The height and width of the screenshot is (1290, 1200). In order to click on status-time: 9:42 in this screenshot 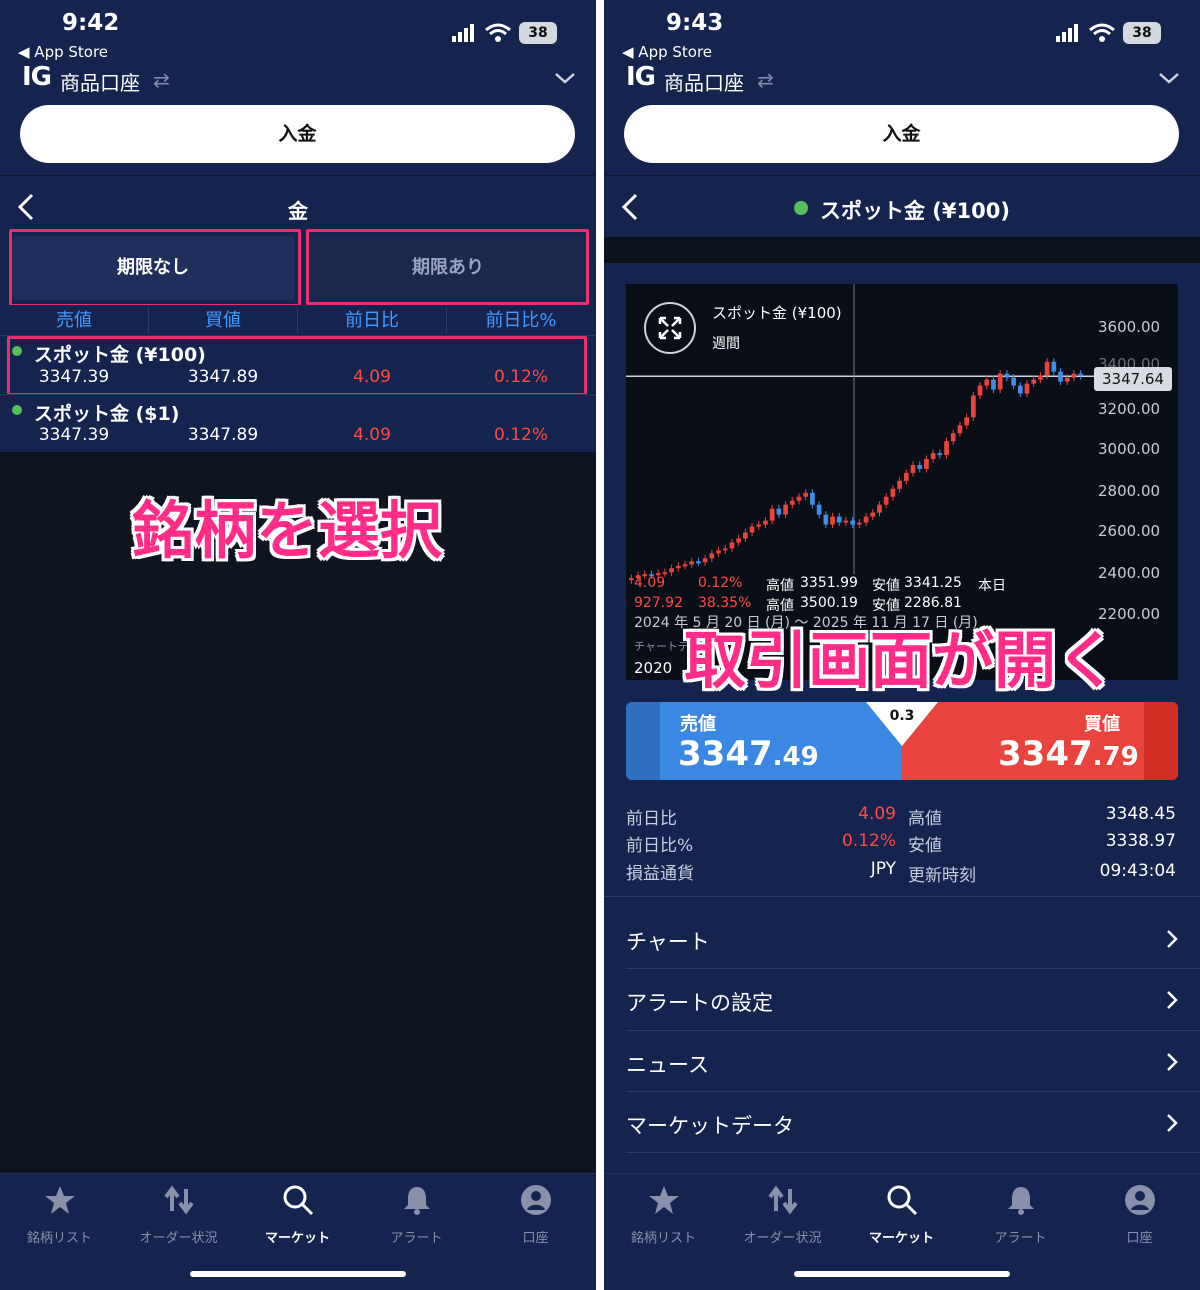, I will do `click(91, 23)`.